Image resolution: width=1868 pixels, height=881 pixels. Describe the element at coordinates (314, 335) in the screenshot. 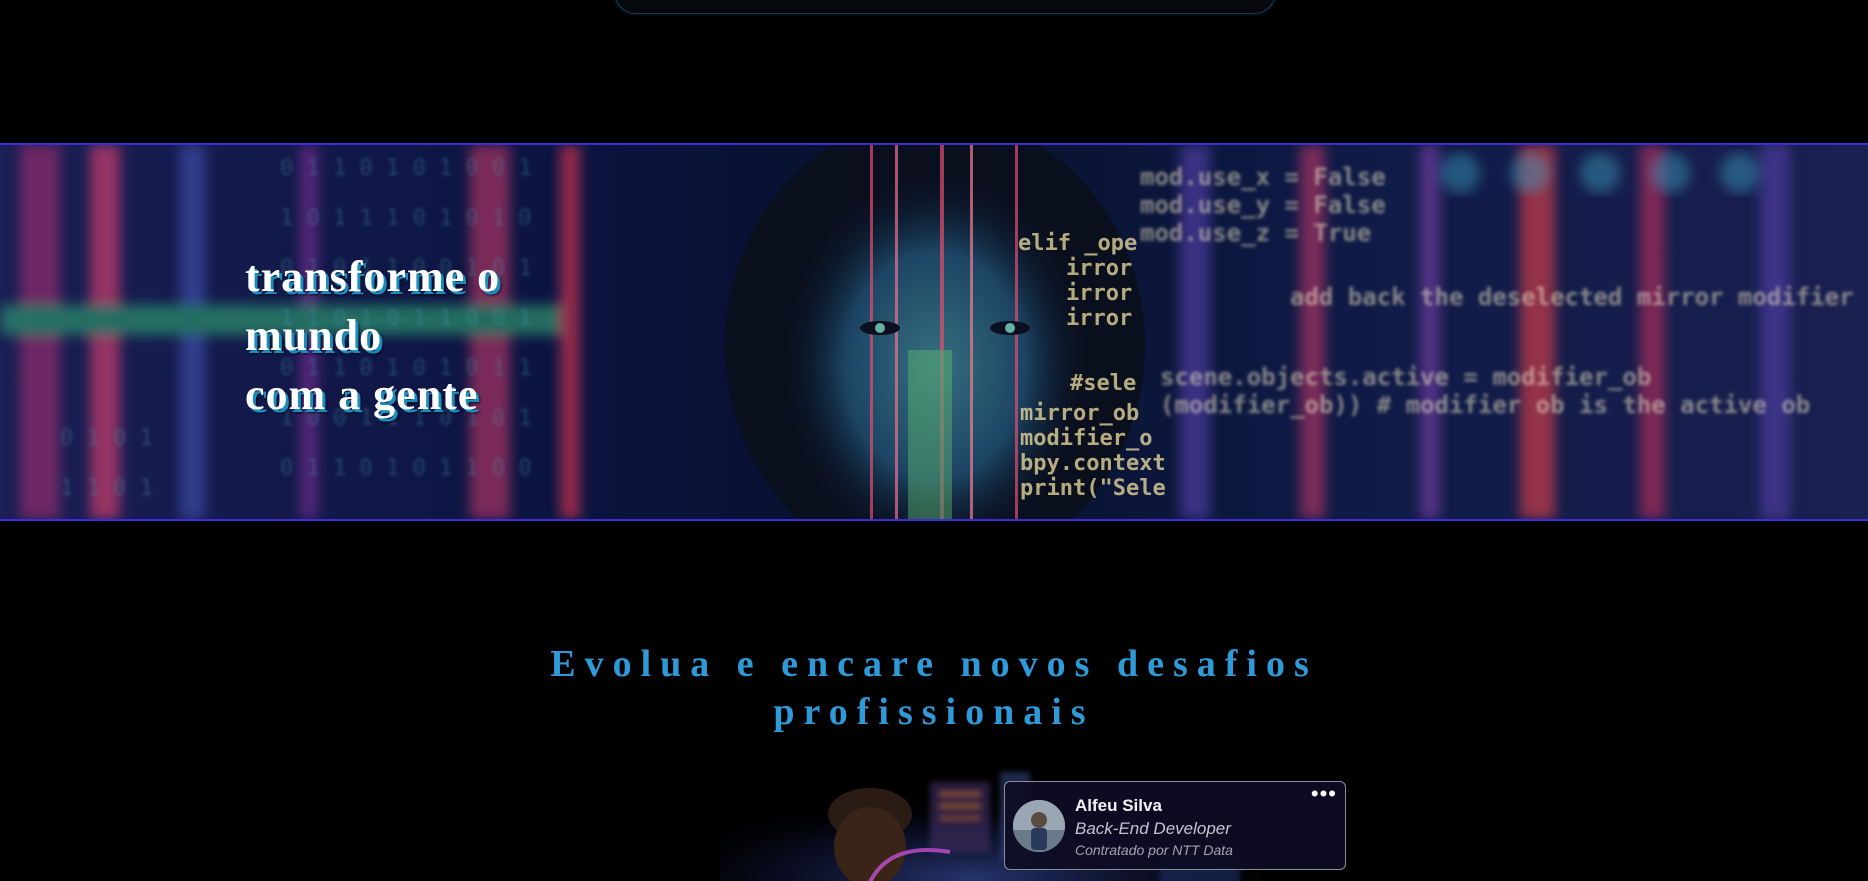

I see `hero-title-line: mundo` at that location.